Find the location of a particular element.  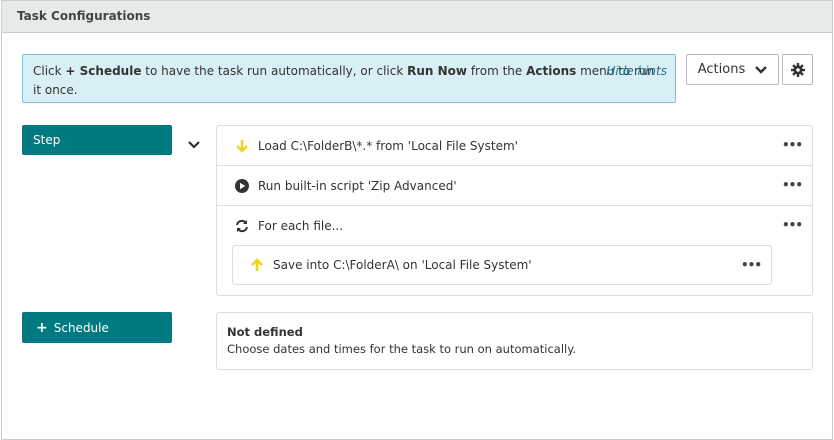

schedule-status: Not defined is located at coordinates (265, 332).